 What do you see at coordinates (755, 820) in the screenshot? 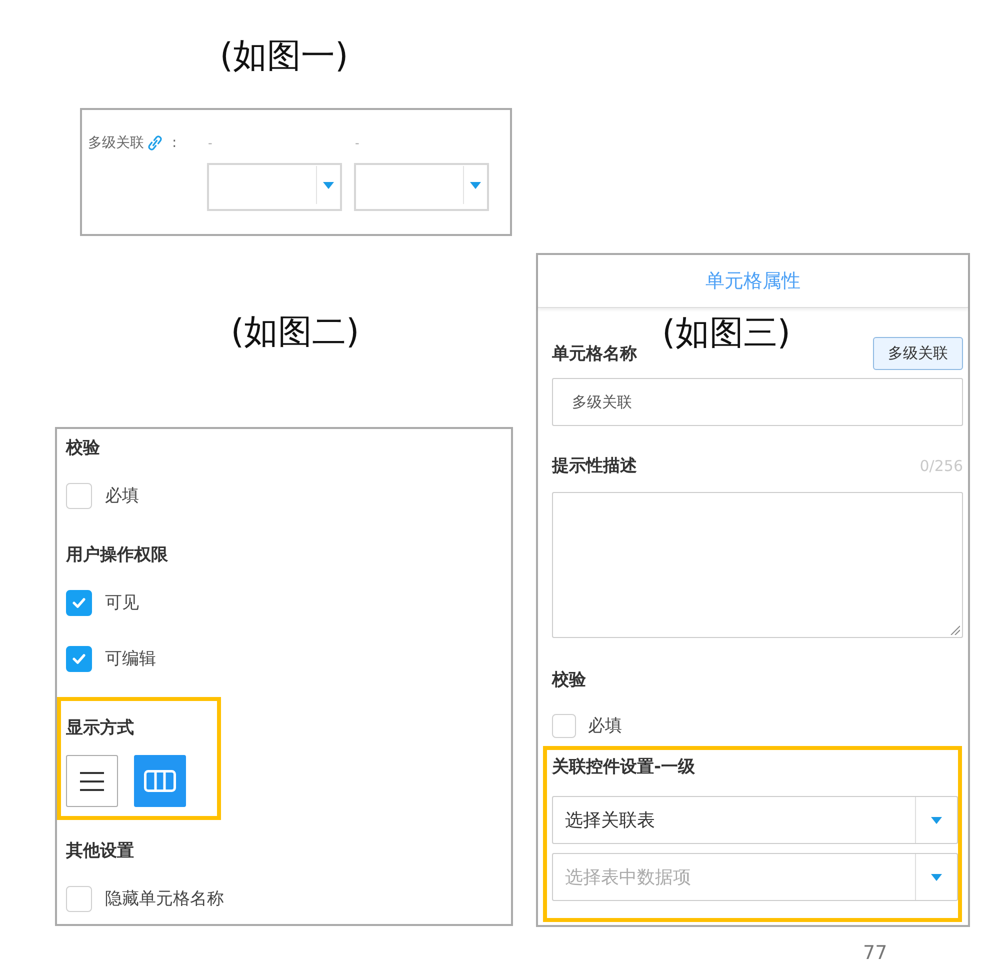
I see `select-field: 选择关联表` at bounding box center [755, 820].